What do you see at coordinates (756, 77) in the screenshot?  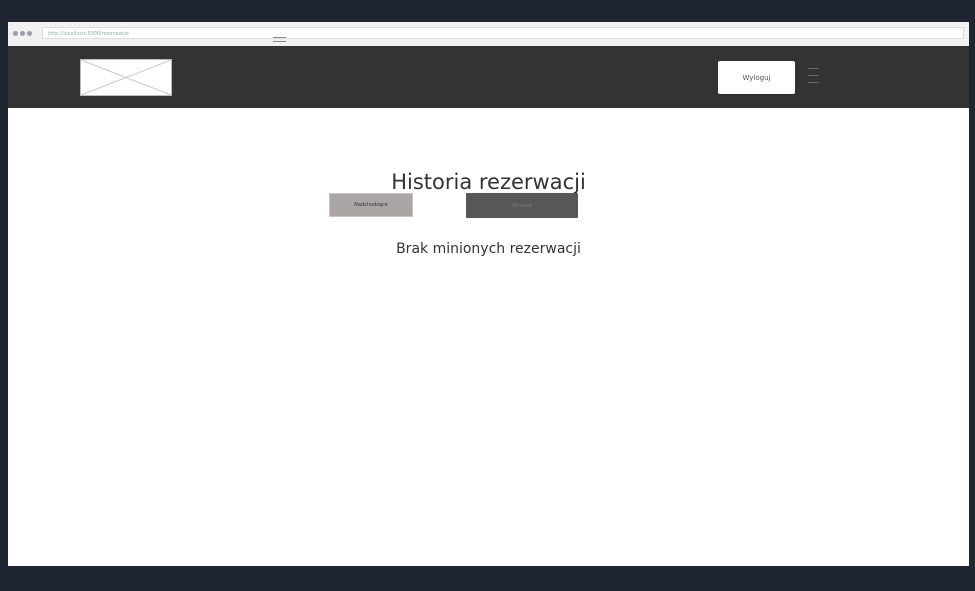 I see `logout-button: Wyloguj` at bounding box center [756, 77].